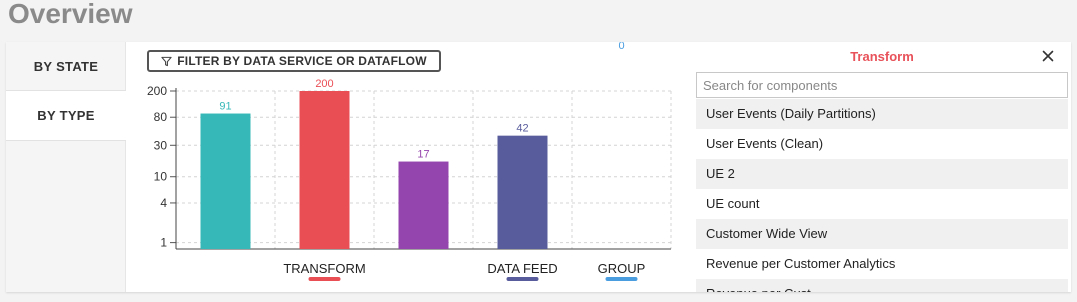  What do you see at coordinates (163, 203) in the screenshot?
I see `y-tick-label: 4` at bounding box center [163, 203].